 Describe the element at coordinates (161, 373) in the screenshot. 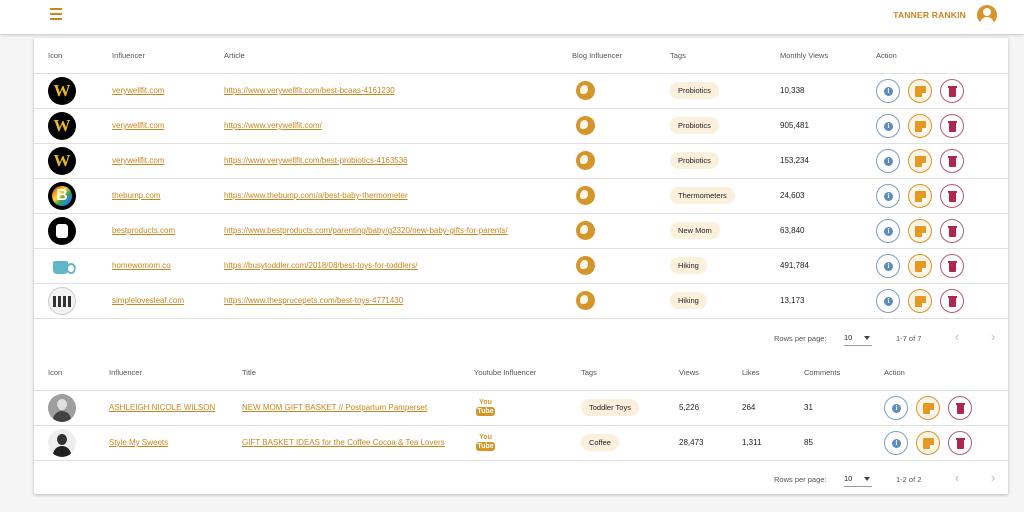

I see `column-header-influencer: Influencer` at that location.